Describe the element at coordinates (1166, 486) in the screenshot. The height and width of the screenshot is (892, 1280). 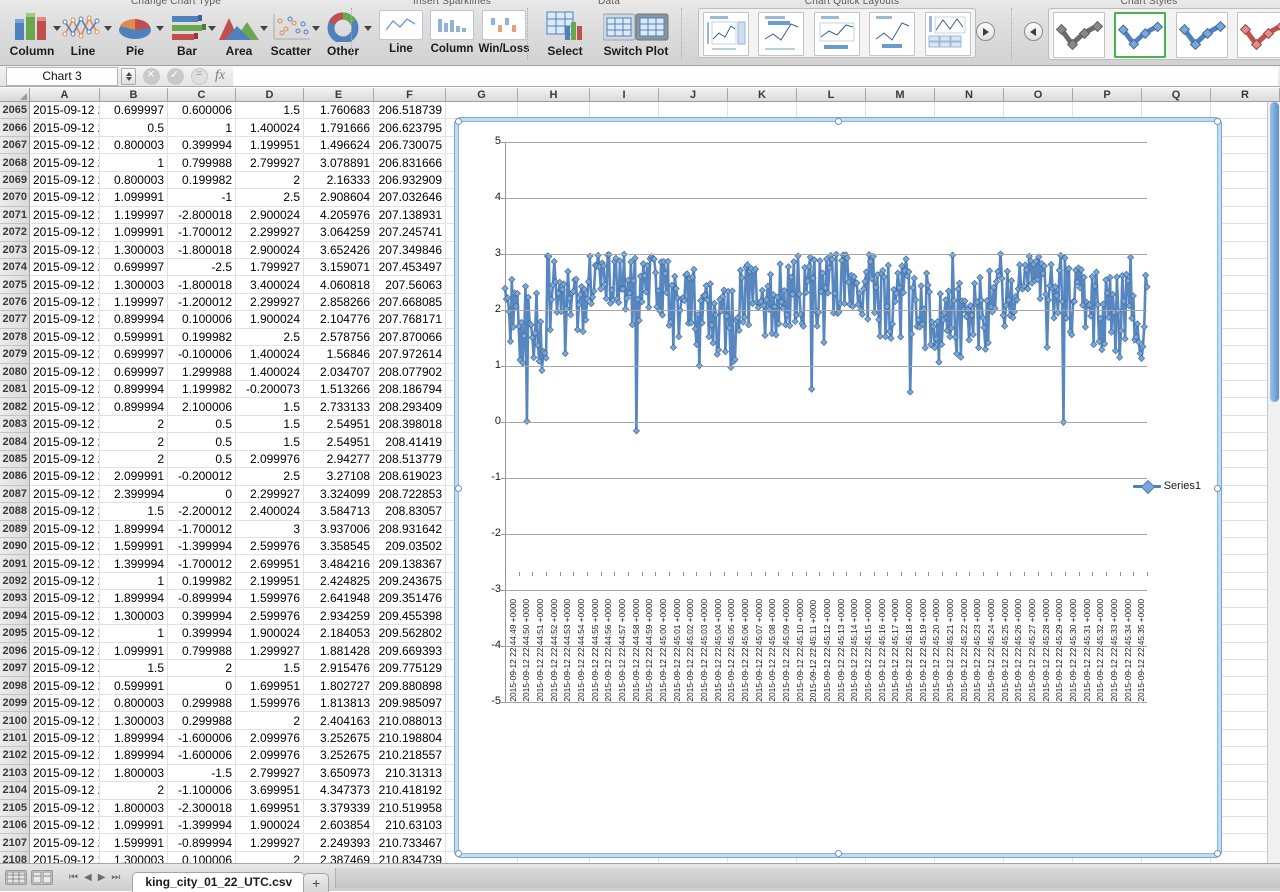
I see `chart-legend: Series1` at that location.